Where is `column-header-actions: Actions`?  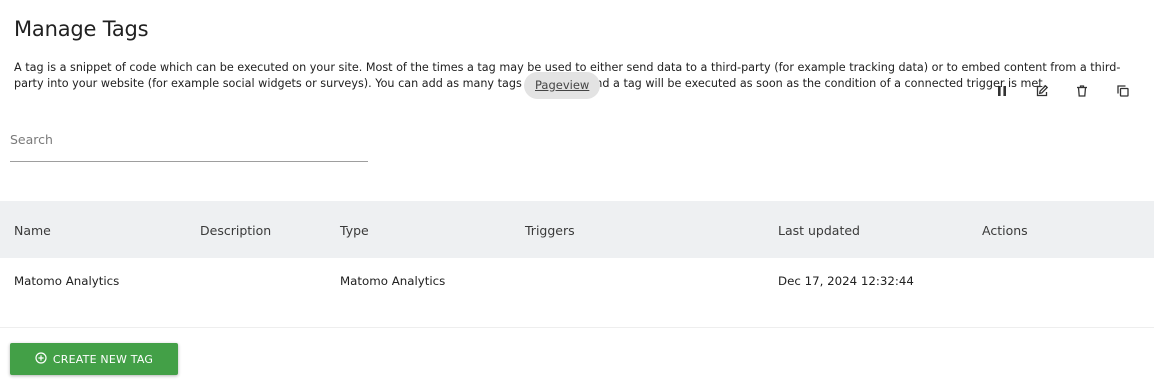 column-header-actions: Actions is located at coordinates (1005, 230).